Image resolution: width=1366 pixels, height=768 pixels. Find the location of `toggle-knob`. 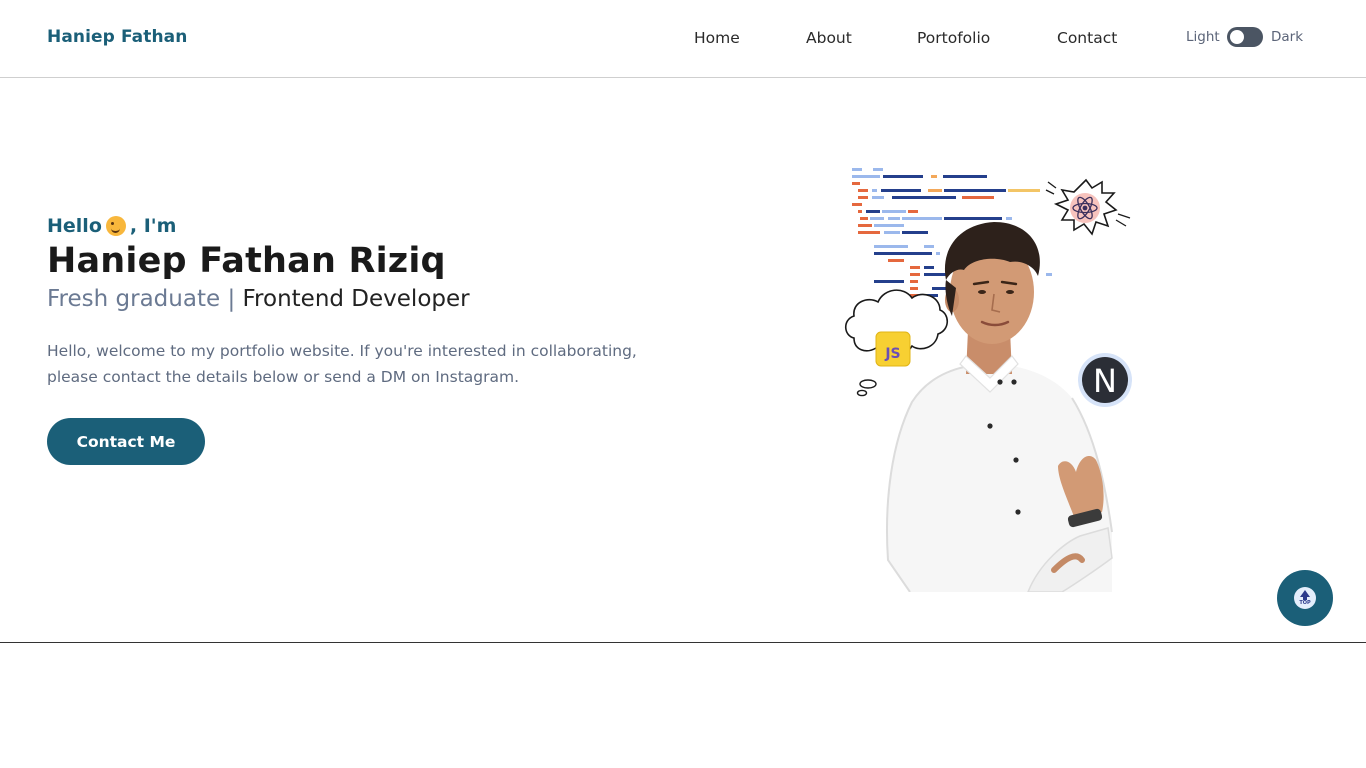

toggle-knob is located at coordinates (1237, 37).